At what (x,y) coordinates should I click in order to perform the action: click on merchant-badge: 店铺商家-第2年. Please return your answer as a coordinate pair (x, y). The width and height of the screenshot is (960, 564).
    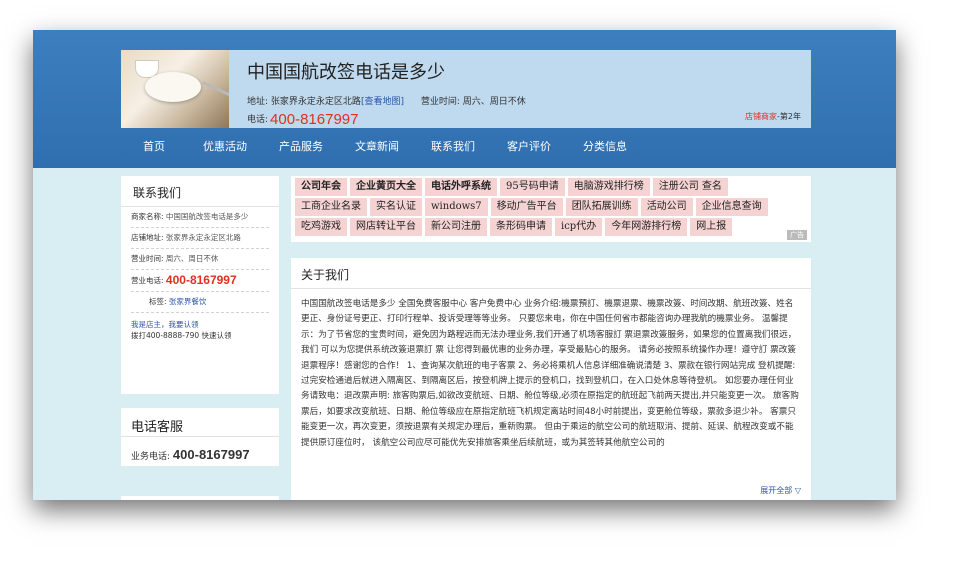
    Looking at the image, I should click on (773, 116).